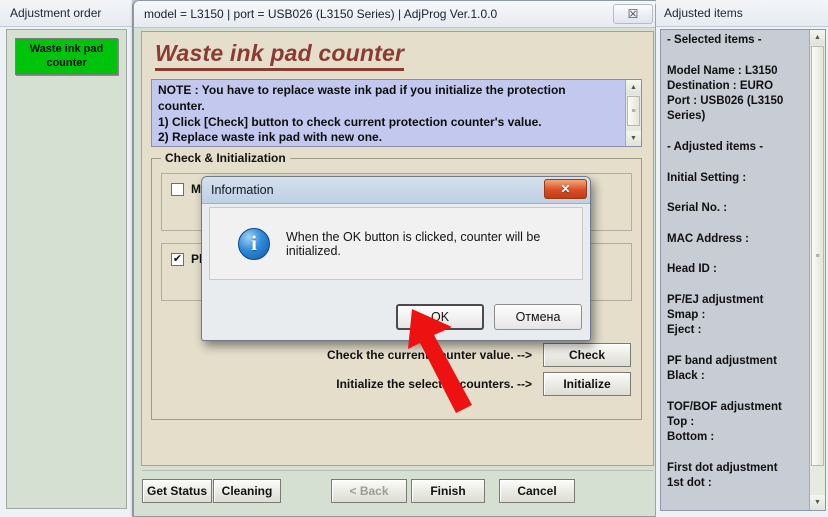  I want to click on dialog-button-row: OK Отмена, so click(489, 317).